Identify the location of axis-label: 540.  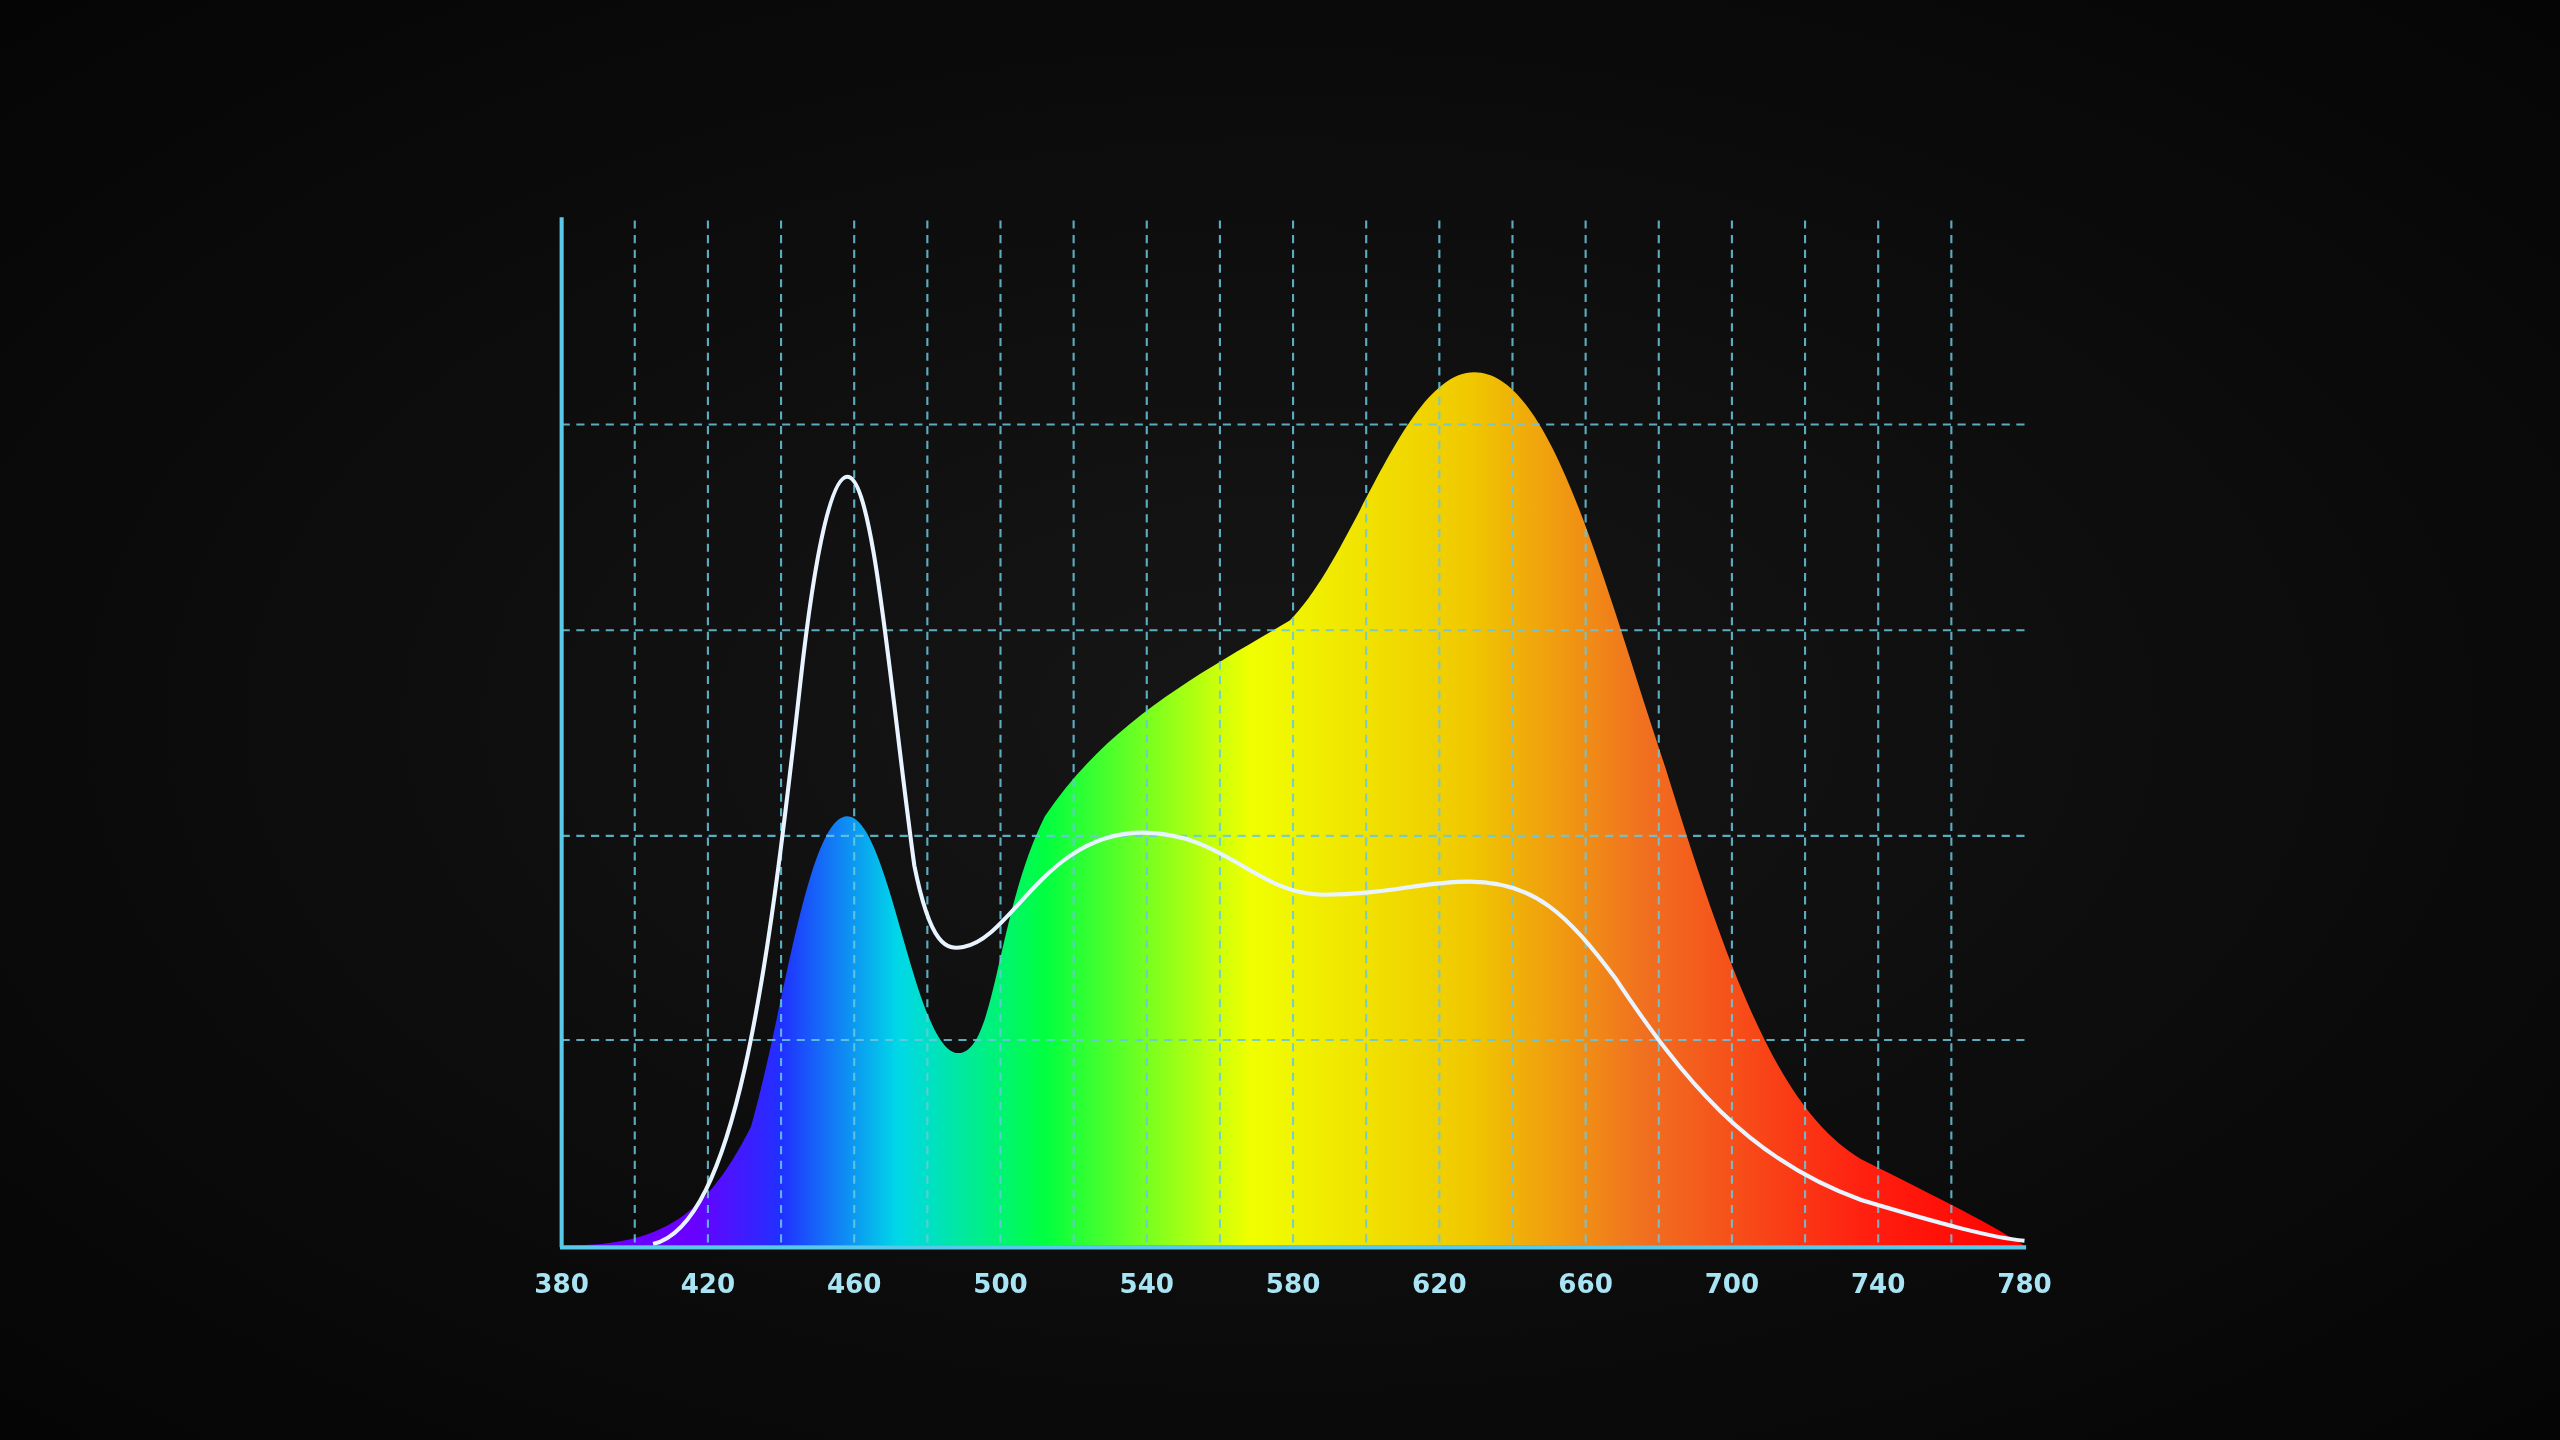
(1147, 1284).